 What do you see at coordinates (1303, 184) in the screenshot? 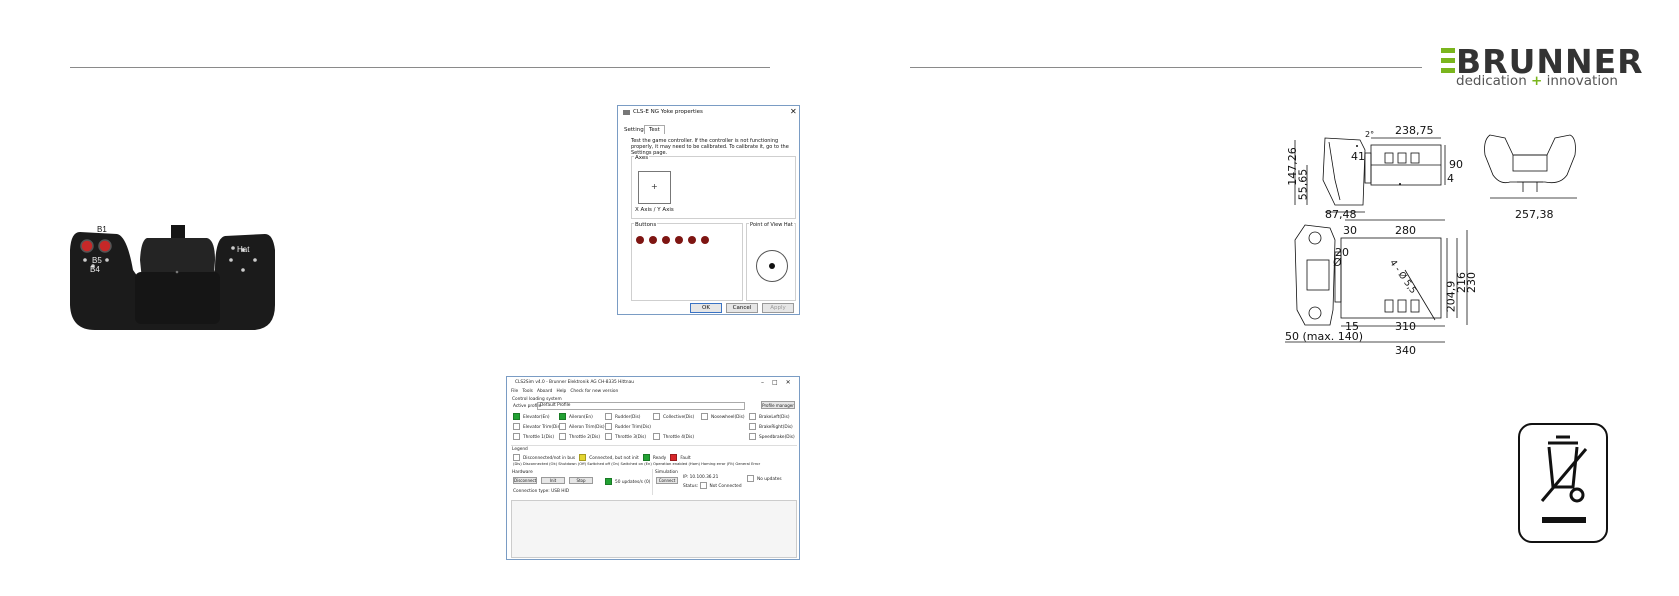
I see `dim-55-65: 55,65` at bounding box center [1303, 184].